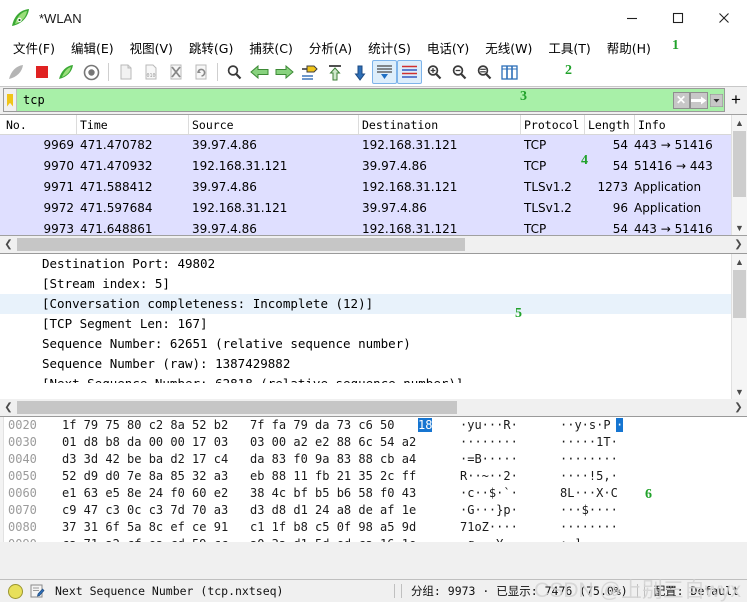  Describe the element at coordinates (334, 72) in the screenshot. I see `go-first-packet-icon` at that location.